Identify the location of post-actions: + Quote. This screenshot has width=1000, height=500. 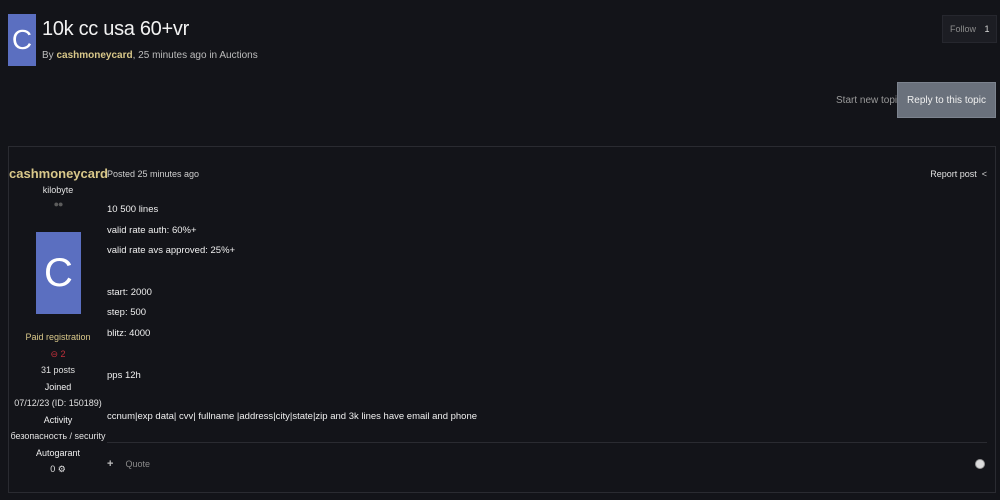
(128, 464).